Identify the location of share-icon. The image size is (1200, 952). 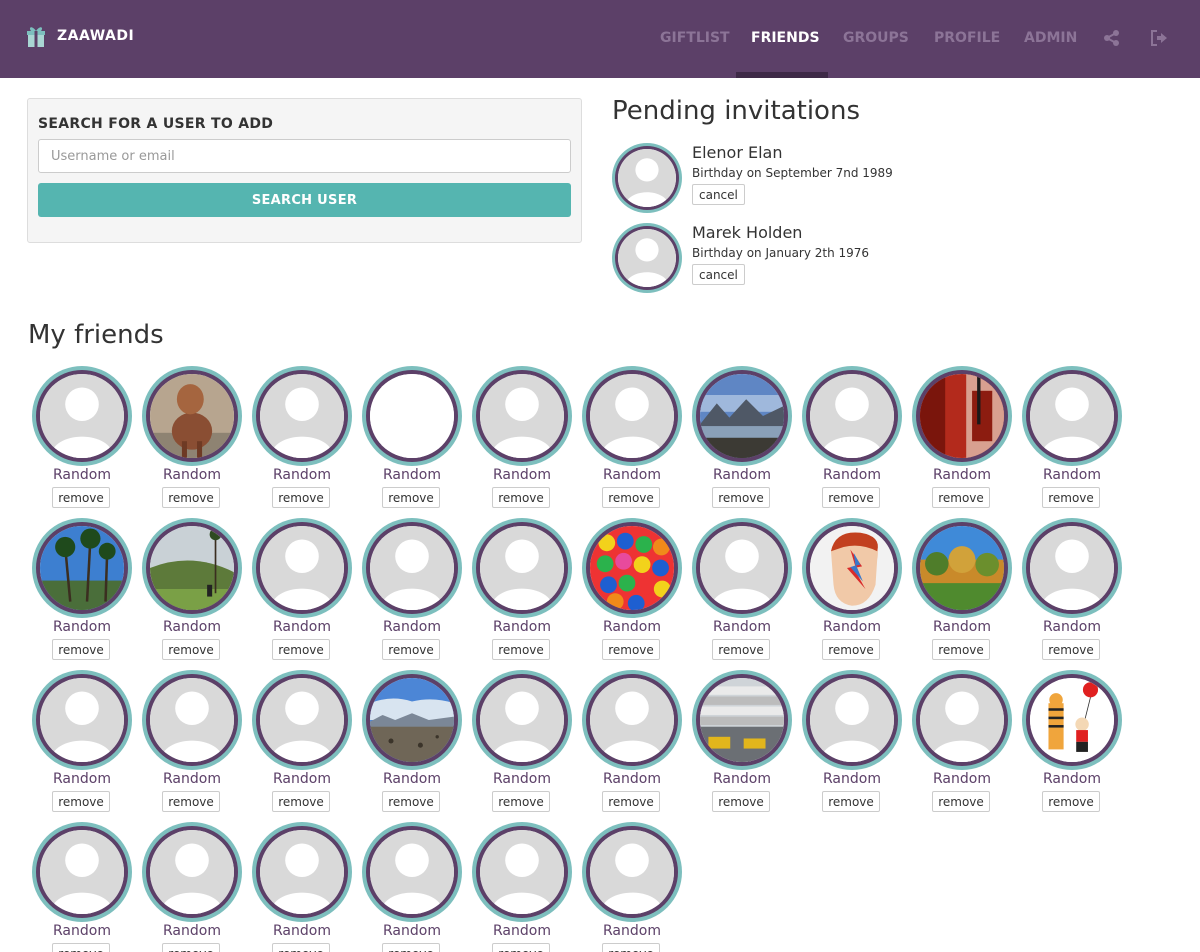
(1112, 38).